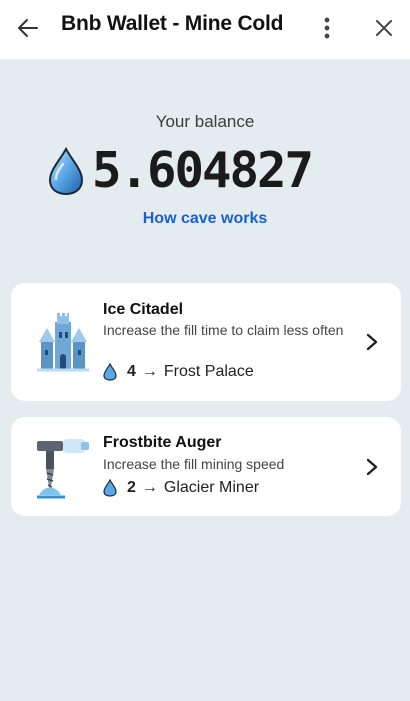  Describe the element at coordinates (162, 442) in the screenshot. I see `upgrade-title: Frostbite Auger` at that location.